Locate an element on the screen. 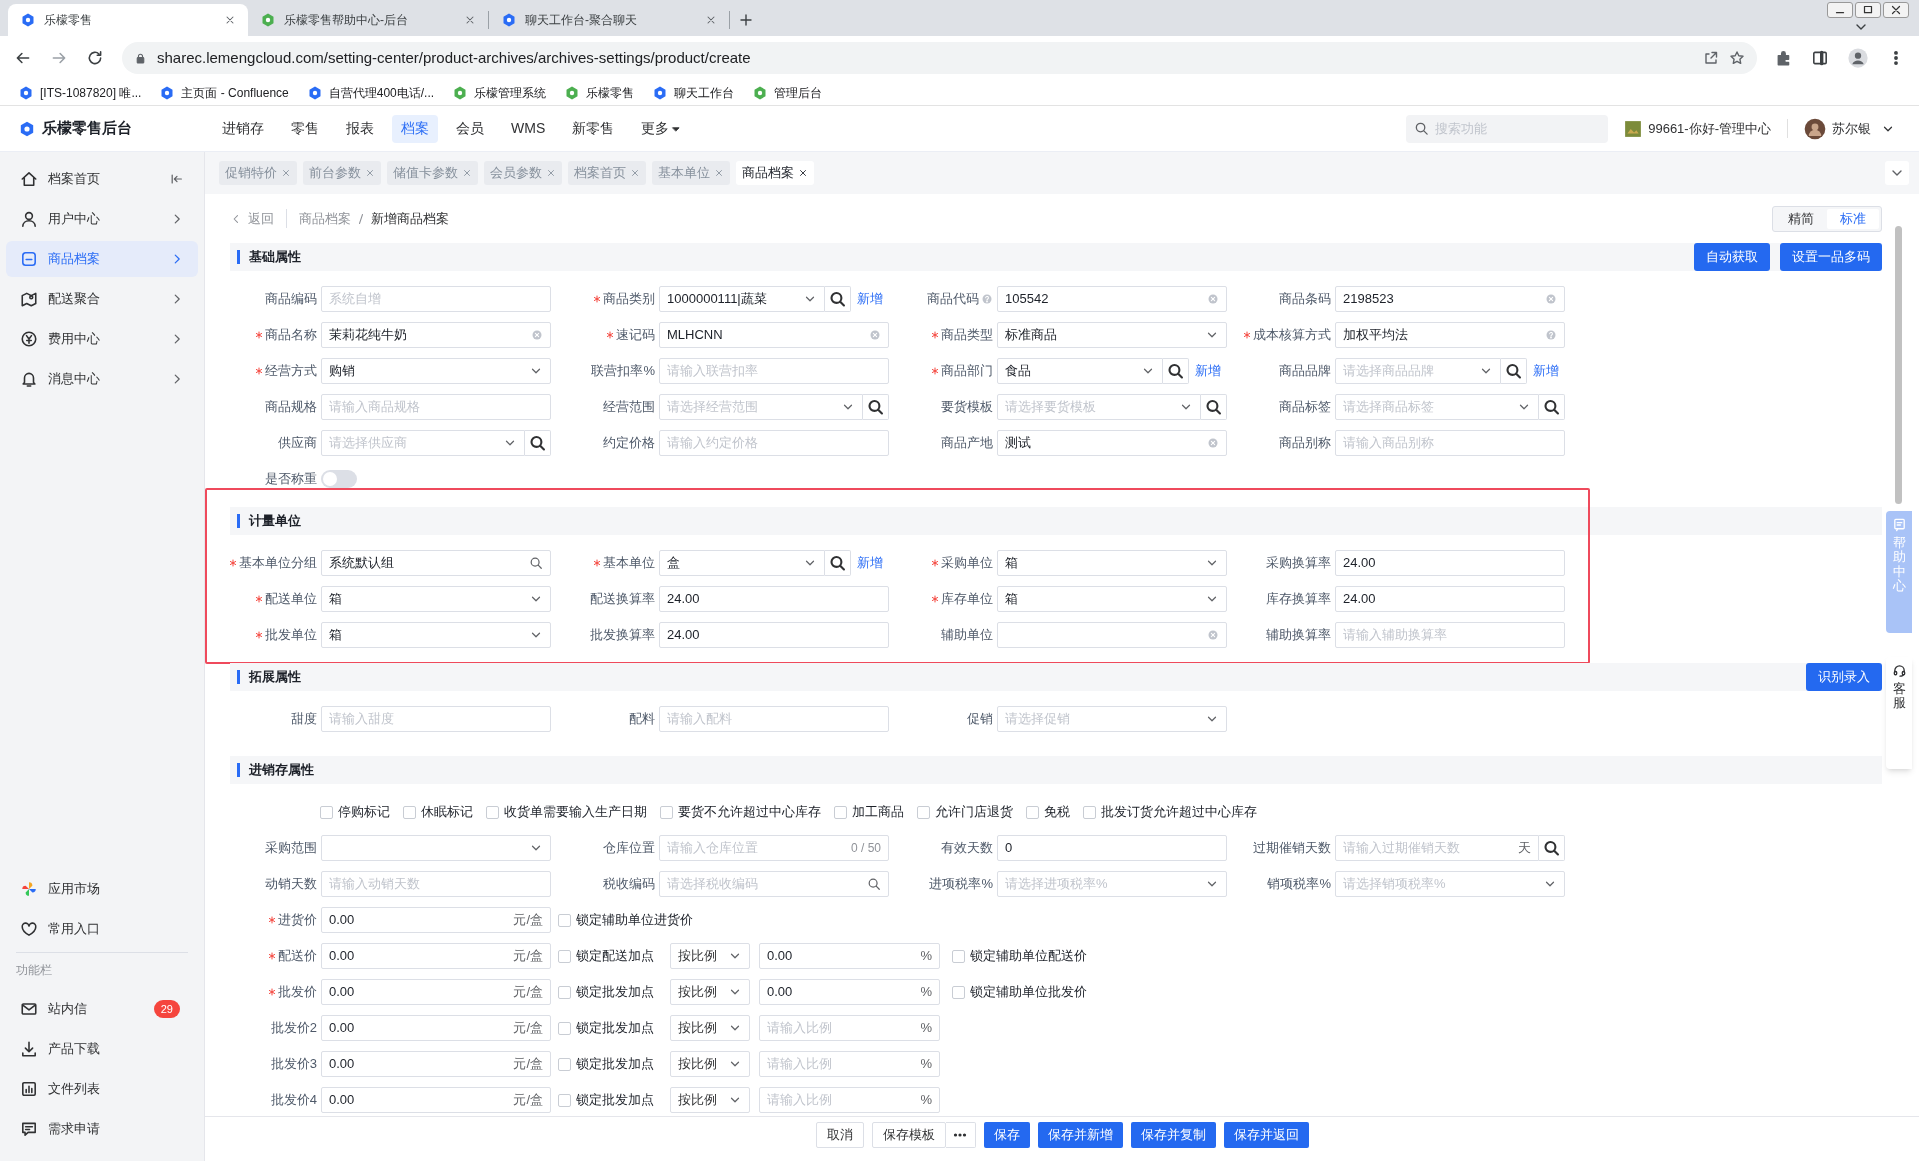 This screenshot has width=1919, height=1161. select-field is located at coordinates (436, 848).